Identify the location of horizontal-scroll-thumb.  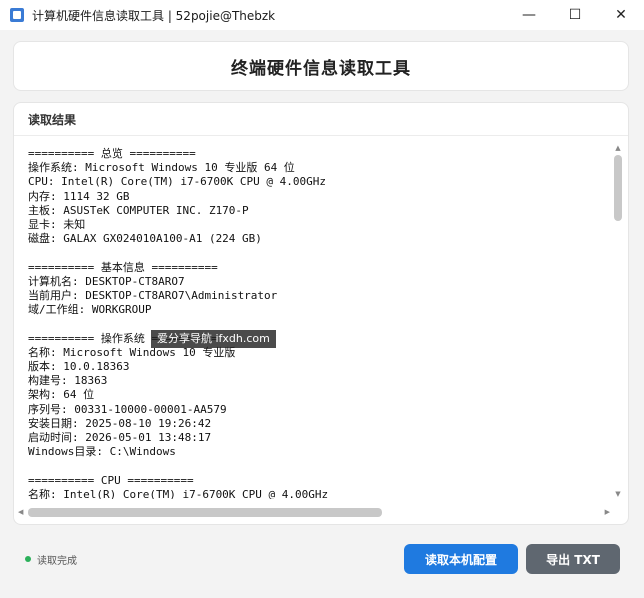
(205, 512).